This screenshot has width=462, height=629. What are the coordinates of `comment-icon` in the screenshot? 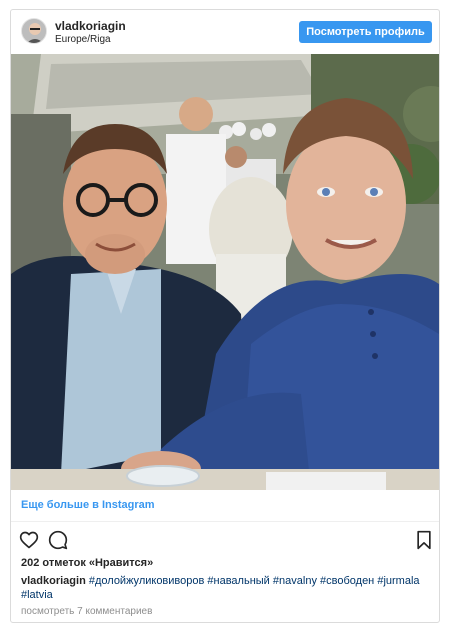 It's located at (58, 540).